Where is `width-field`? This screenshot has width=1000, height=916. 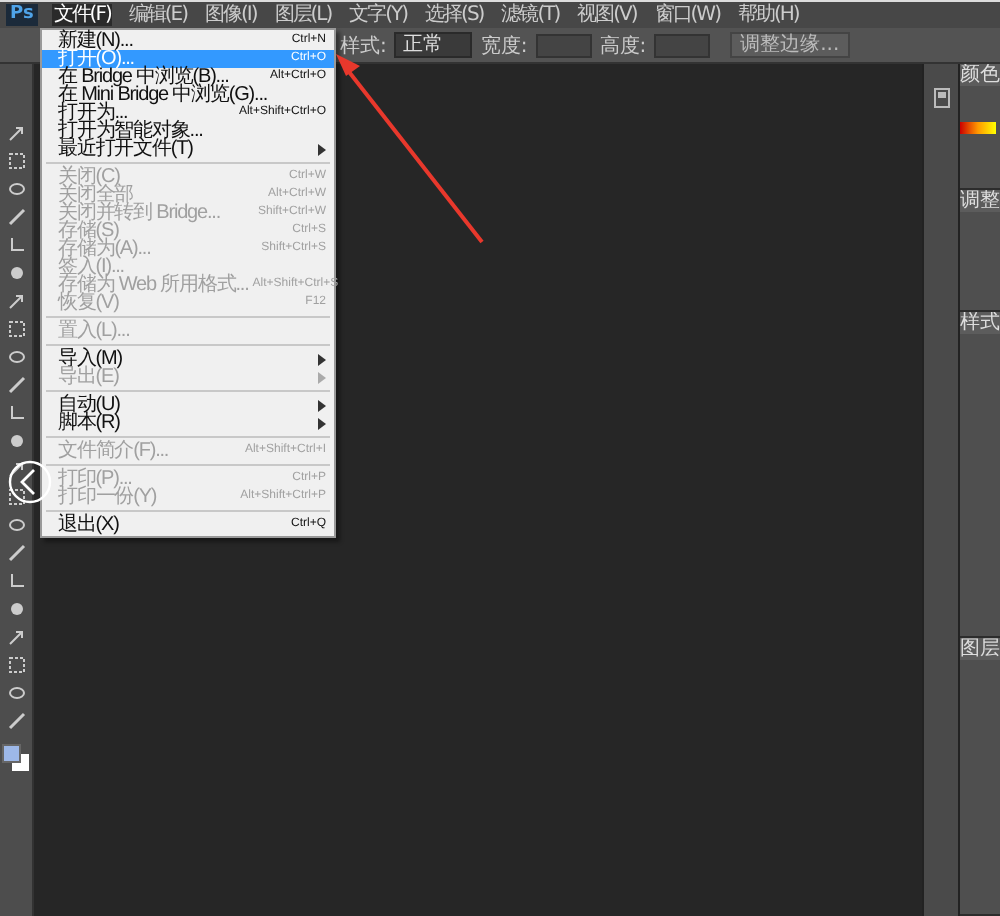
width-field is located at coordinates (563, 45).